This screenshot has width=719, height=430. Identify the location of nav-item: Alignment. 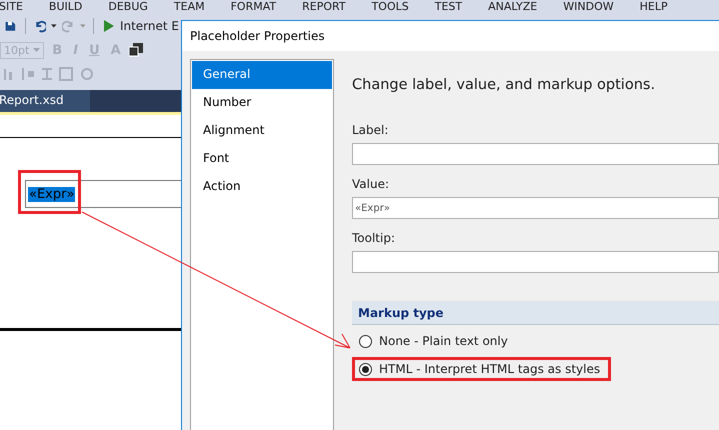
(262, 131).